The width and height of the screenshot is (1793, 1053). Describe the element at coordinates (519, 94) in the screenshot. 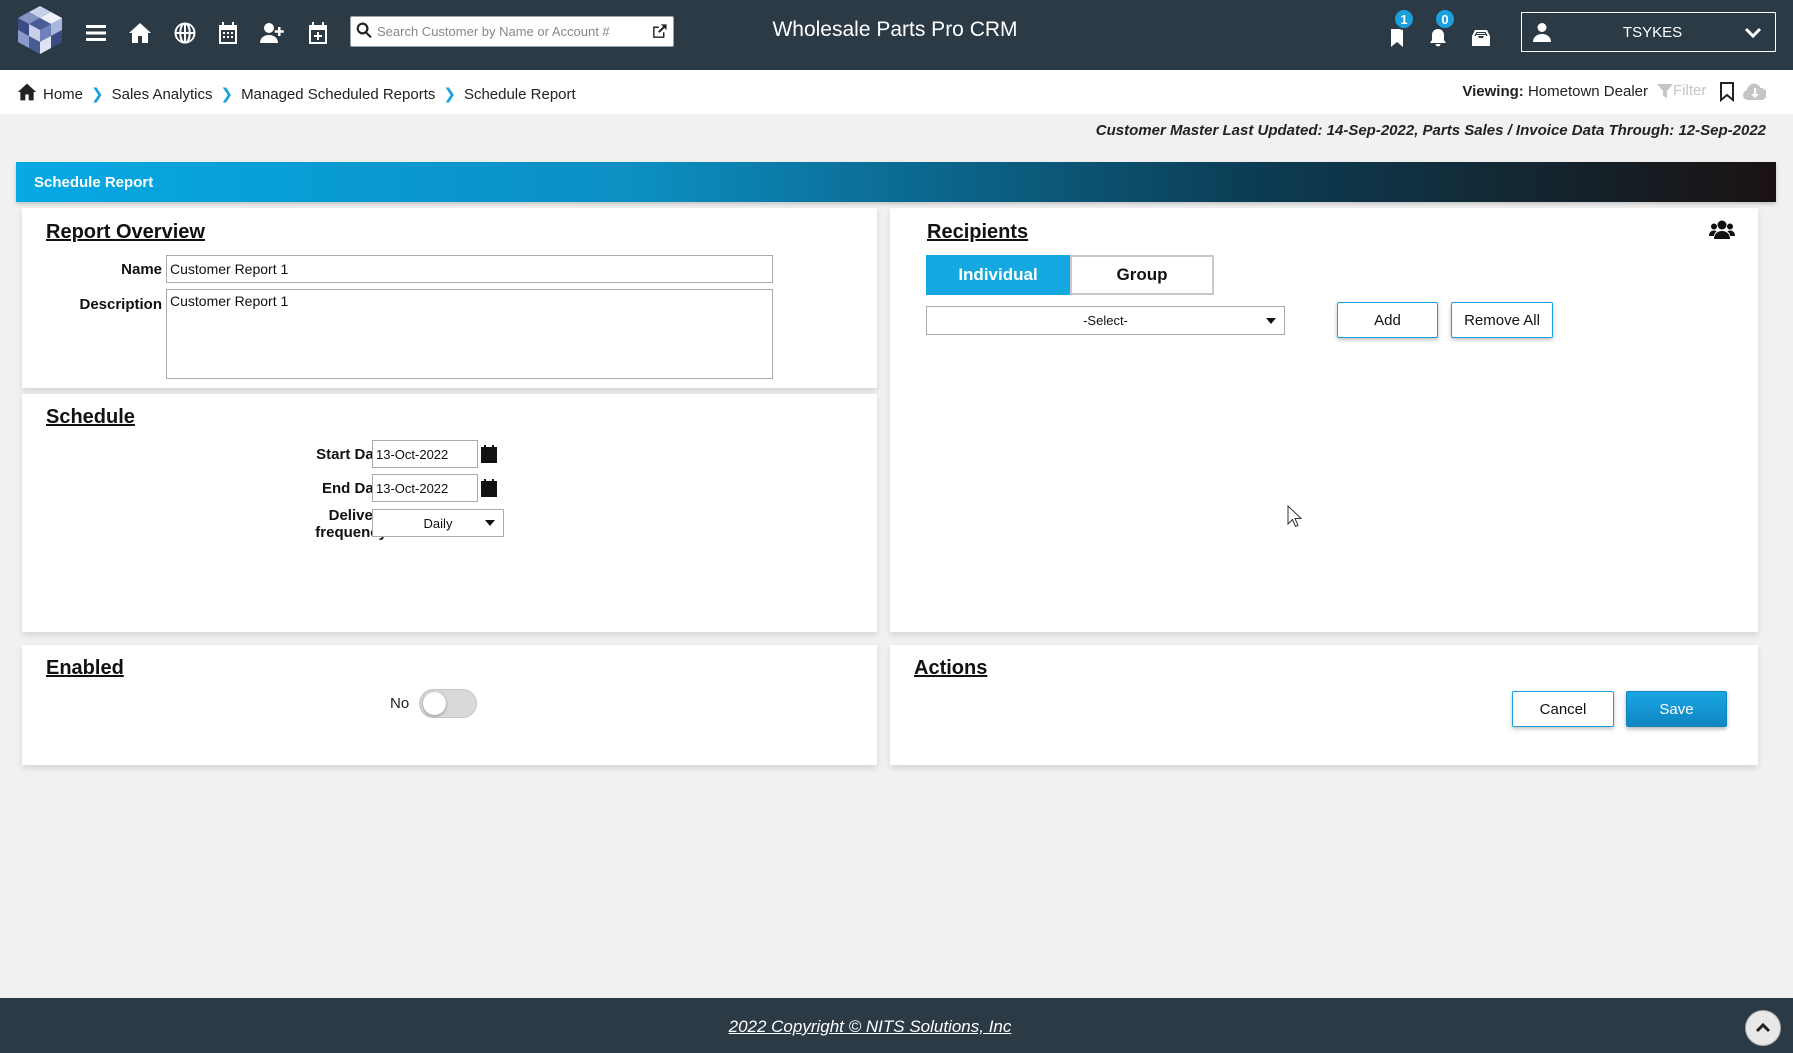

I see `breadcrumb-current: Schedule Report` at that location.